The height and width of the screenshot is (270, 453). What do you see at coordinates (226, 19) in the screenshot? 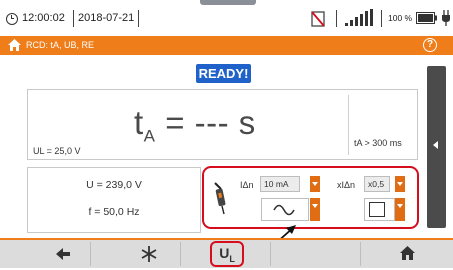
I see `status-bar` at bounding box center [226, 19].